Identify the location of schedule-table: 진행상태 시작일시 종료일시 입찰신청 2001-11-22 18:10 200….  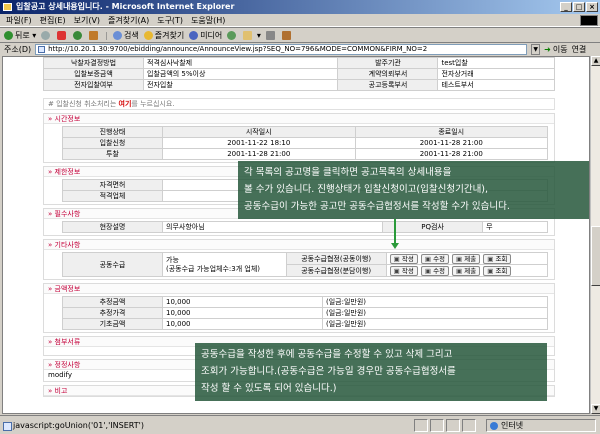
(305, 143).